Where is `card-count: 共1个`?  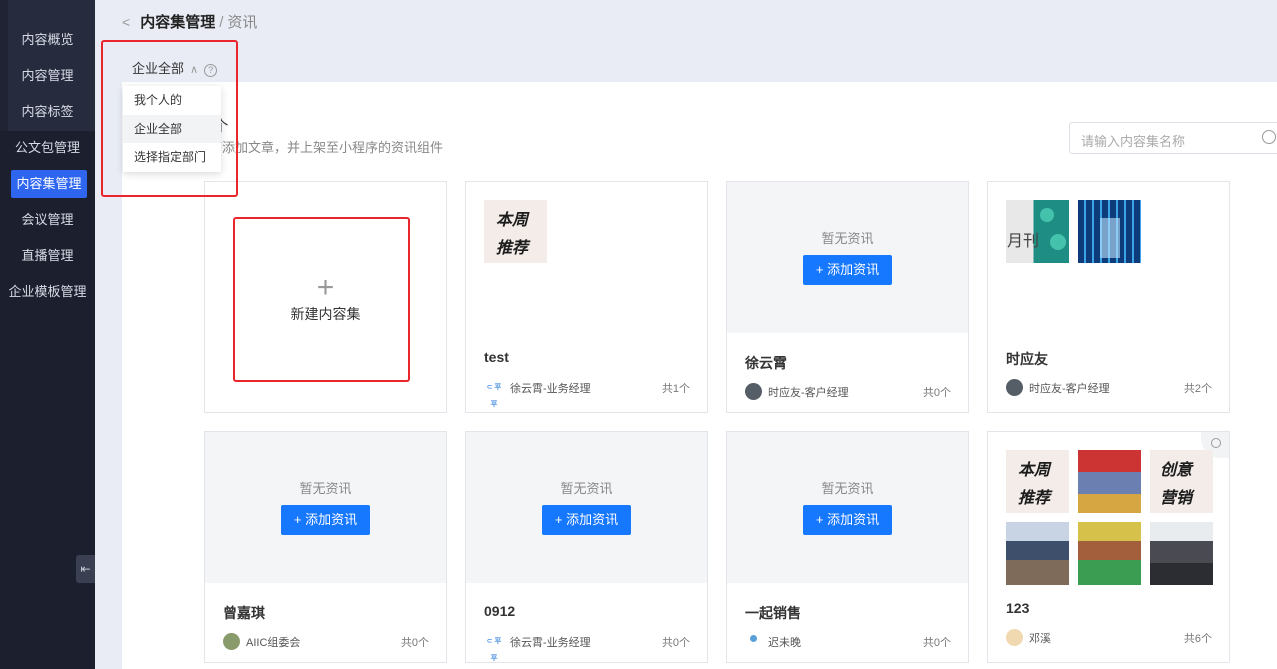
card-count: 共1个 is located at coordinates (675, 389).